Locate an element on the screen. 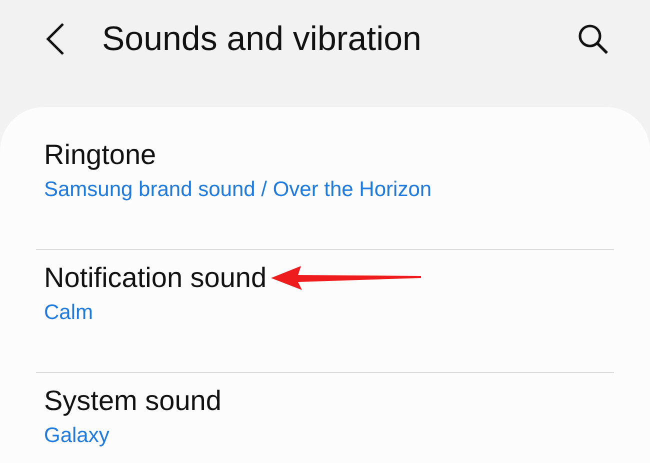 The width and height of the screenshot is (650, 463). setting-title: Notification sound is located at coordinates (155, 278).